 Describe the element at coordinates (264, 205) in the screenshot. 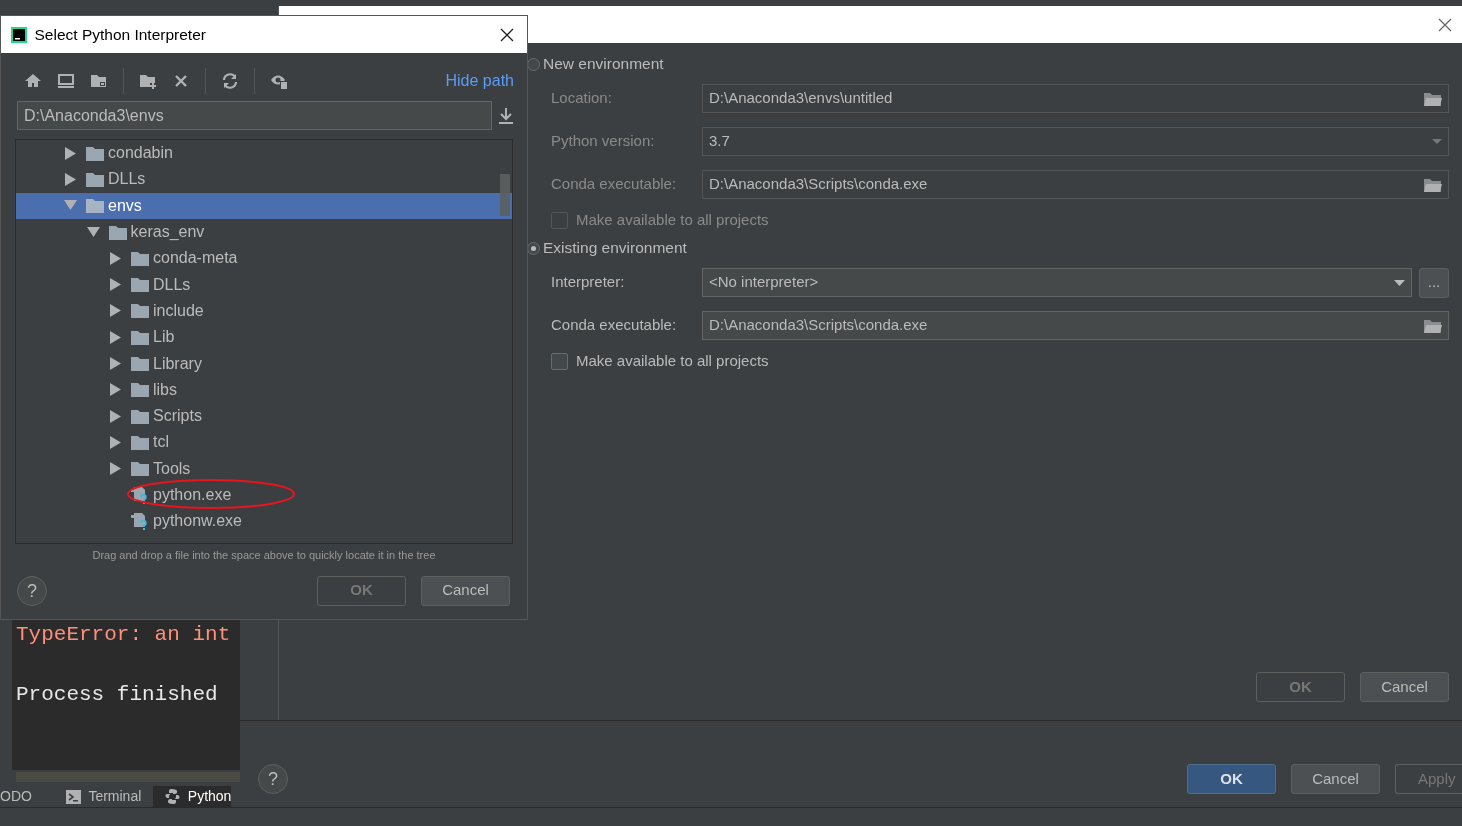

I see `tree-item: envs` at that location.